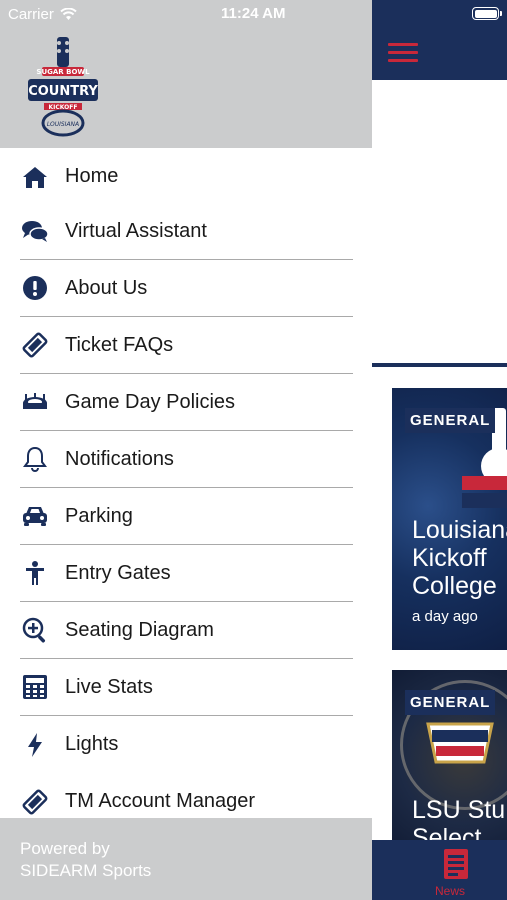 The height and width of the screenshot is (900, 507). Describe the element at coordinates (439, 870) in the screenshot. I see `bottom-tab-bar: News` at that location.